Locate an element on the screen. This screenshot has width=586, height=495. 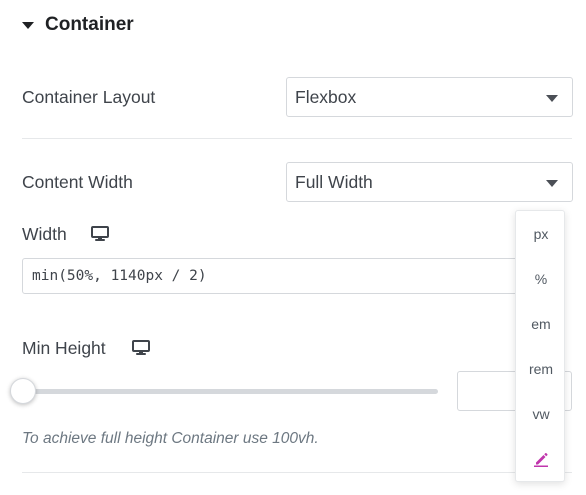
section-title: Container is located at coordinates (89, 24).